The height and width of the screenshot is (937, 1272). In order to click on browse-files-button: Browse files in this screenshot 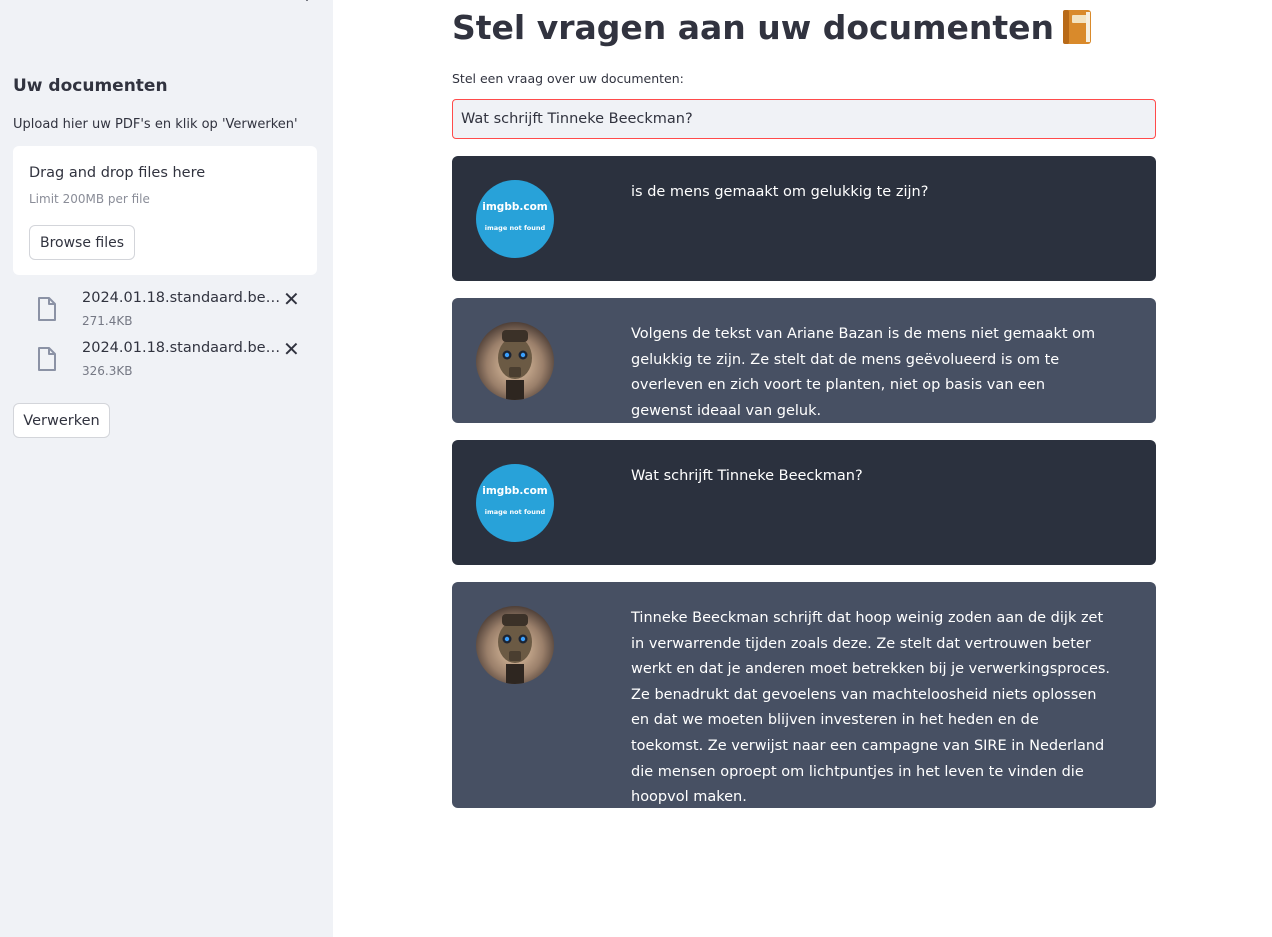, I will do `click(82, 242)`.